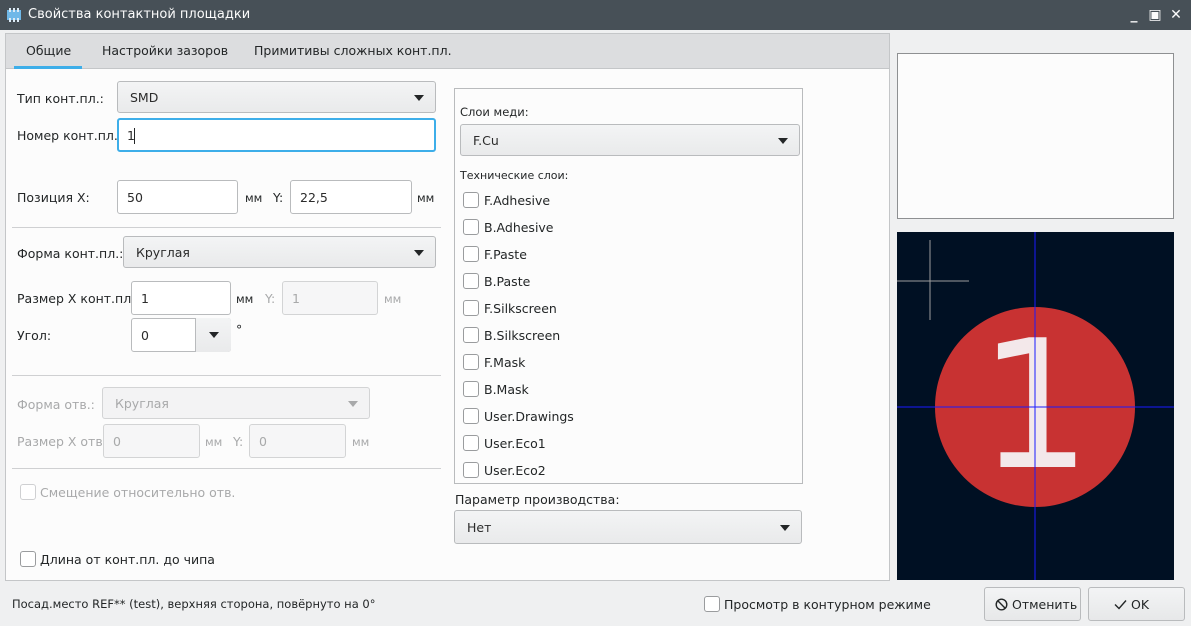  What do you see at coordinates (238, 441) in the screenshot?
I see `drill-size-y-label: Y:` at bounding box center [238, 441].